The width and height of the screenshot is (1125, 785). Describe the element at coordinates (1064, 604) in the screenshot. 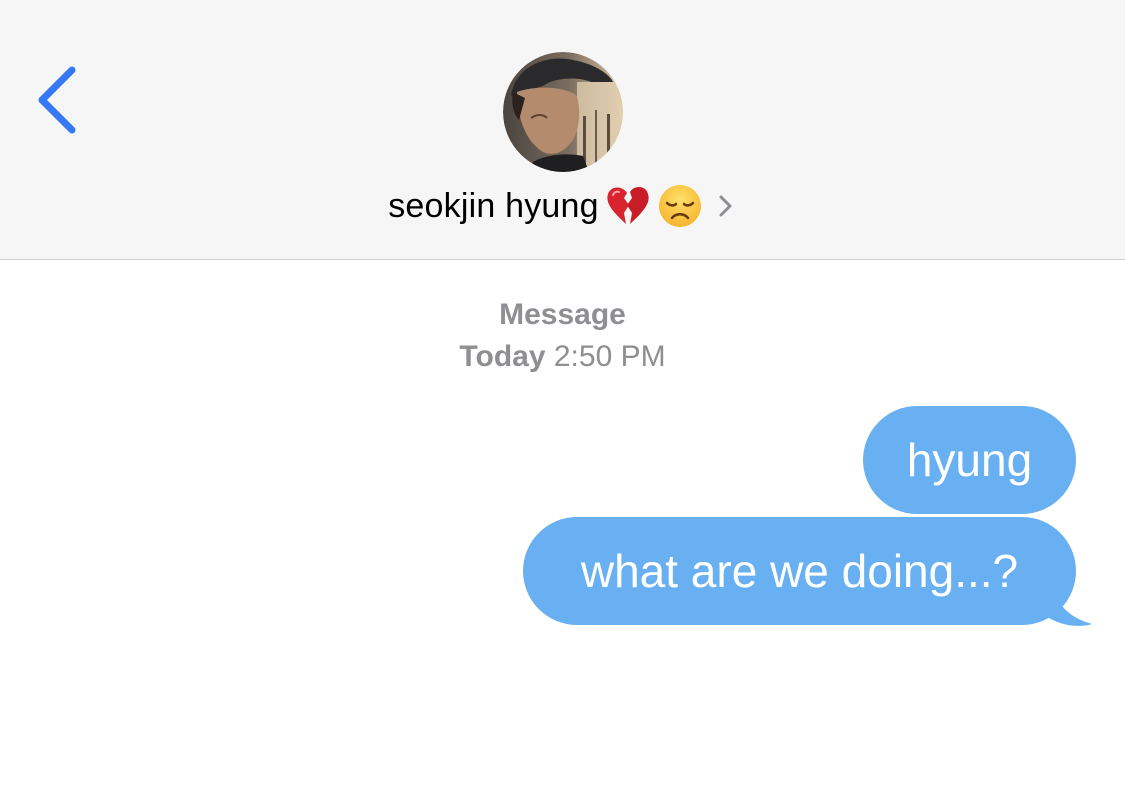

I see `bubble-tail` at that location.